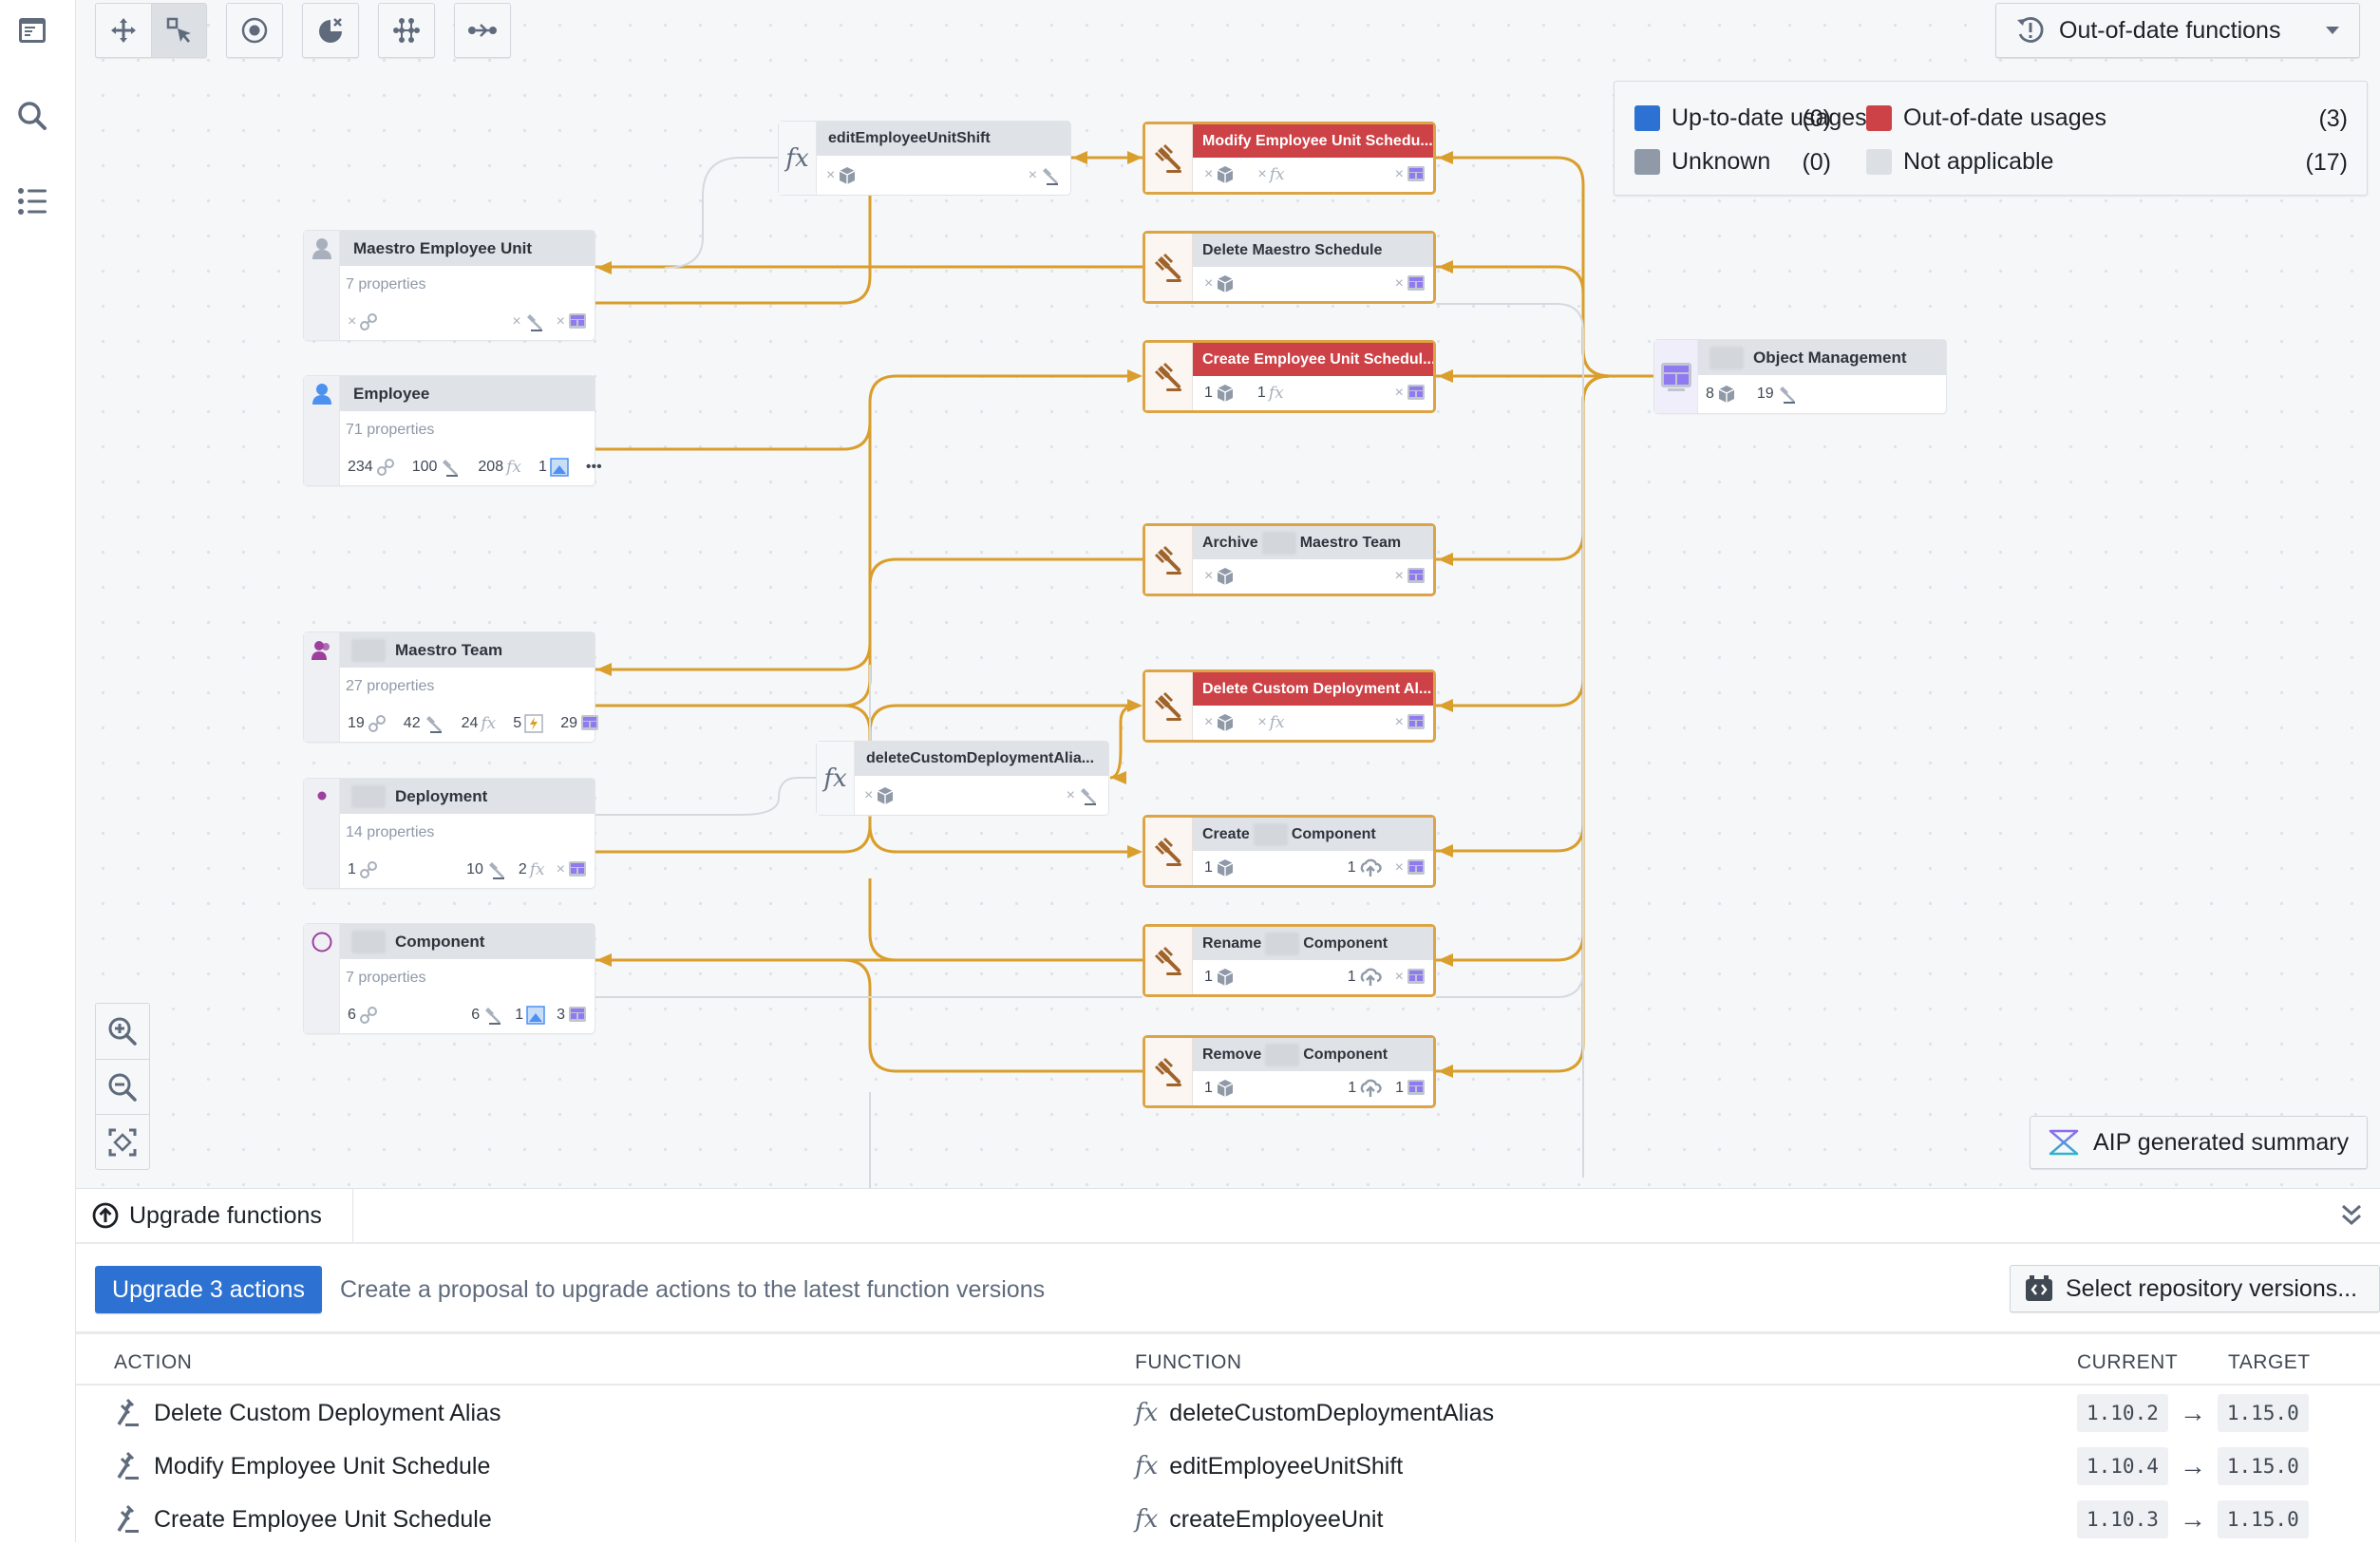  I want to click on person-icon, so click(322, 396).